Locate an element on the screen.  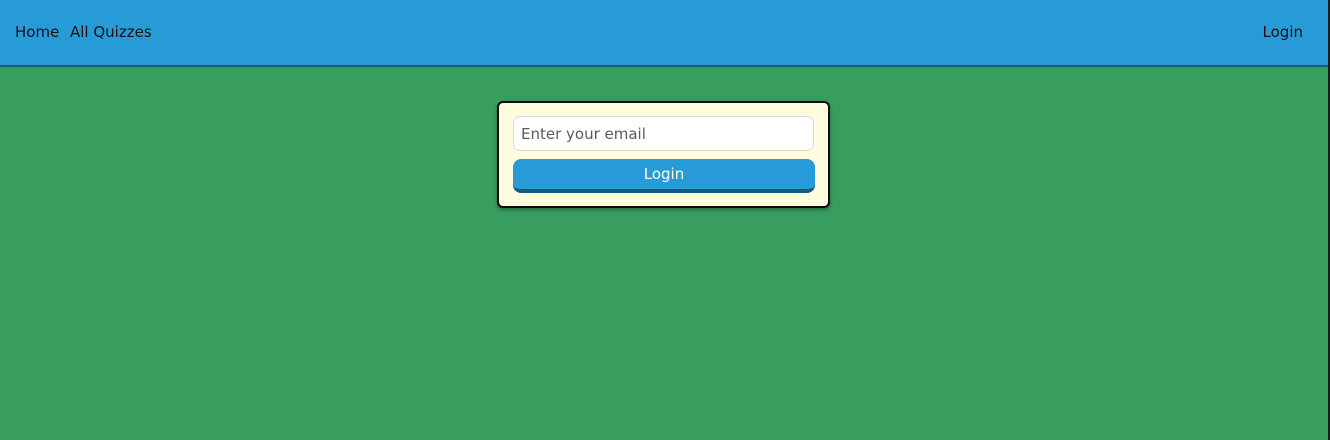
nav-link-home: Home is located at coordinates (37, 32).